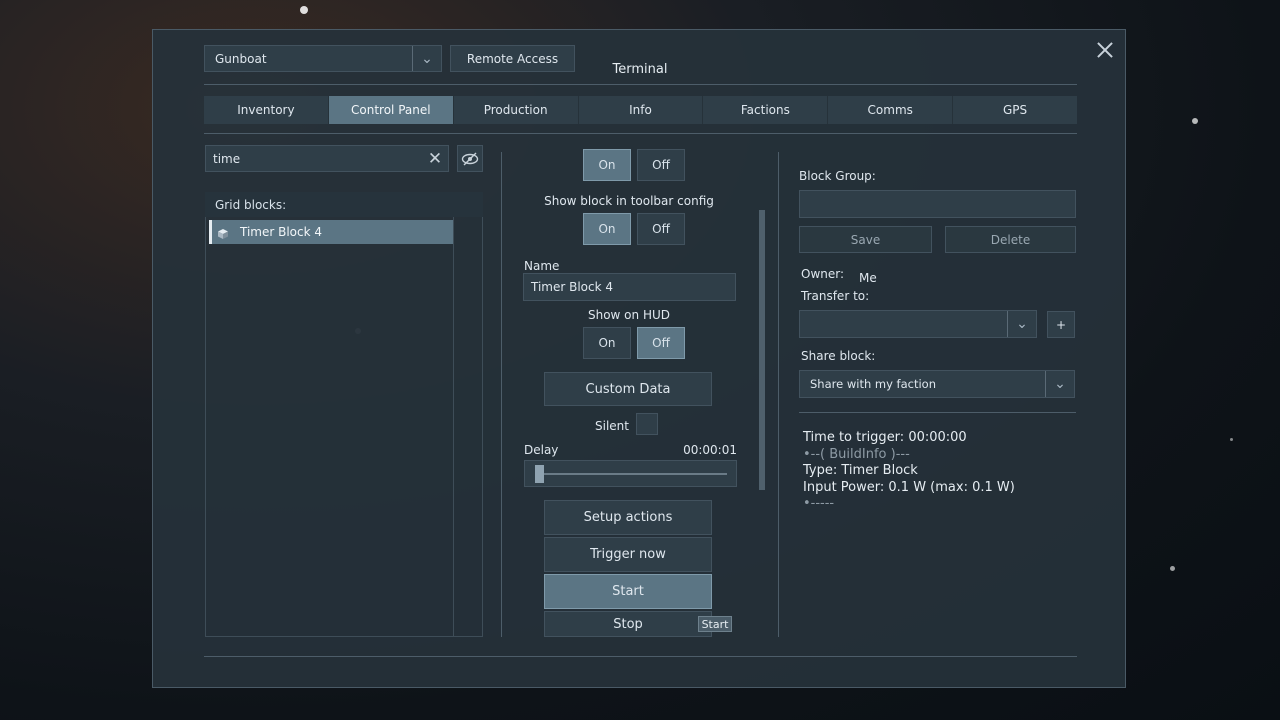  What do you see at coordinates (865, 239) in the screenshot?
I see `save-button: Save` at bounding box center [865, 239].